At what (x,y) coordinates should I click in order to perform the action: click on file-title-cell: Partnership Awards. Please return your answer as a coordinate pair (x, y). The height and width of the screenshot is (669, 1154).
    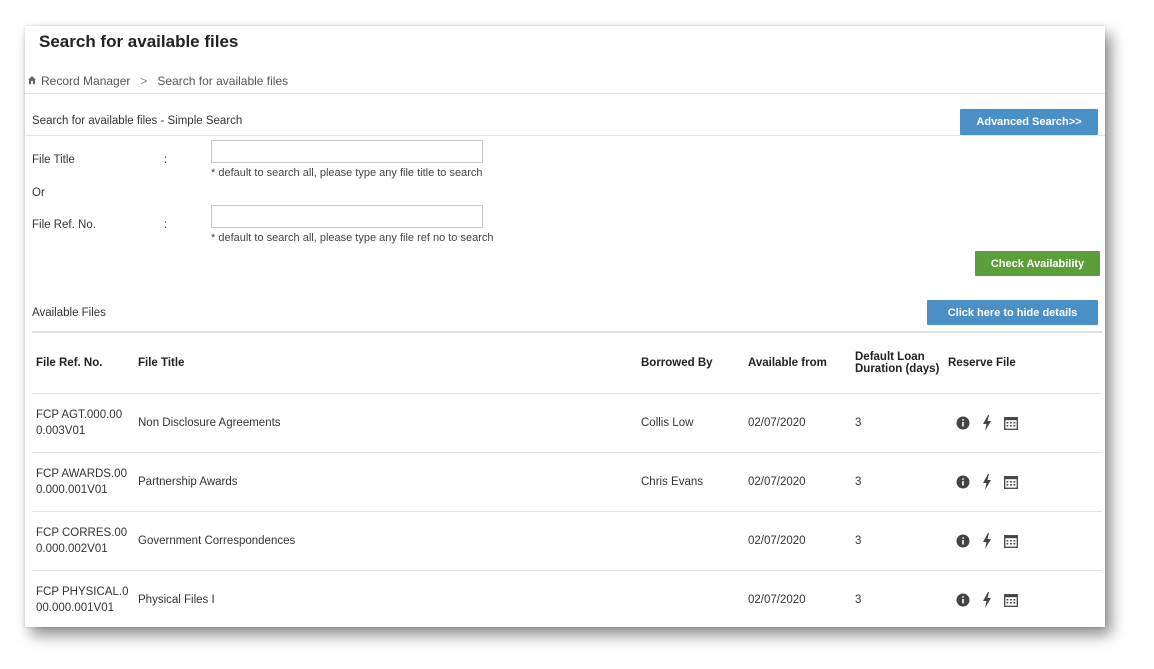
    Looking at the image, I should click on (385, 482).